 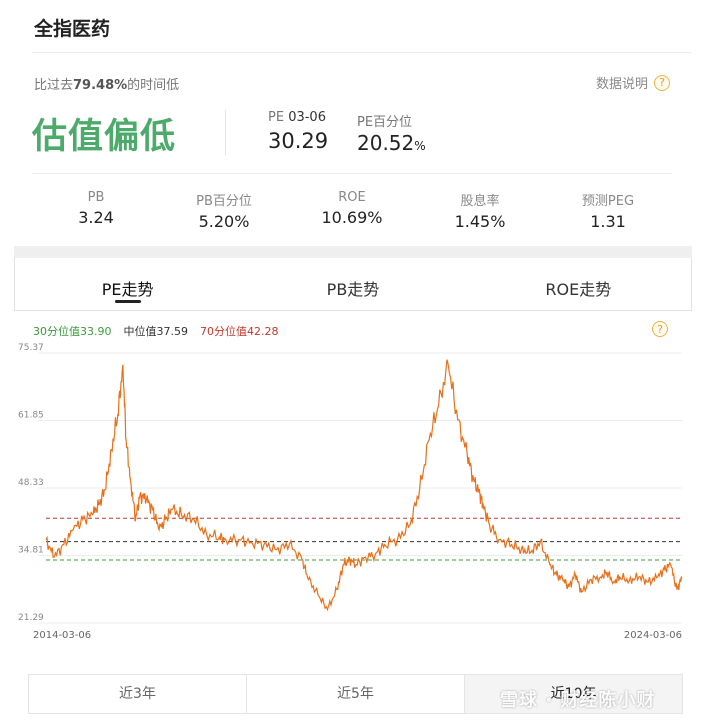 I want to click on tab-pe-trend: PE走势, so click(x=127, y=284).